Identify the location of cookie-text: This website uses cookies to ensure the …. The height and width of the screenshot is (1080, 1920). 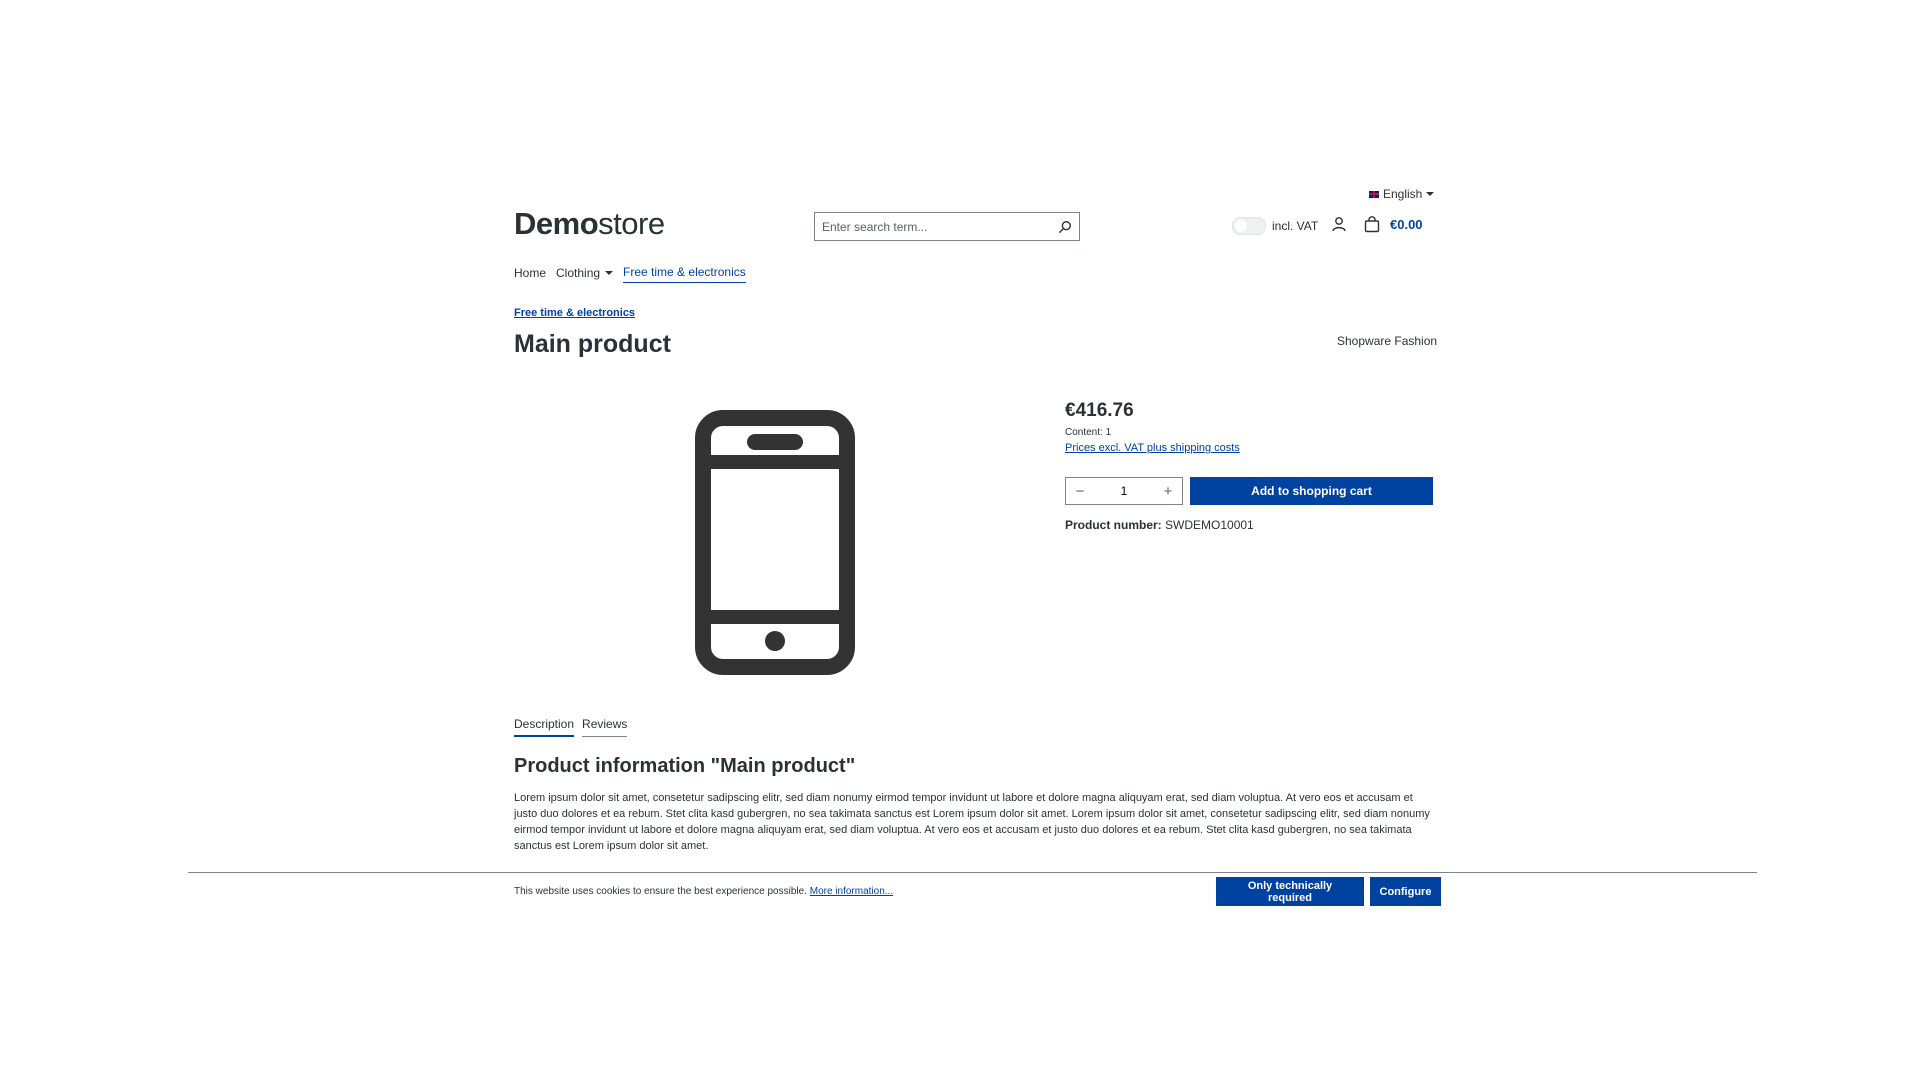
(660, 891).